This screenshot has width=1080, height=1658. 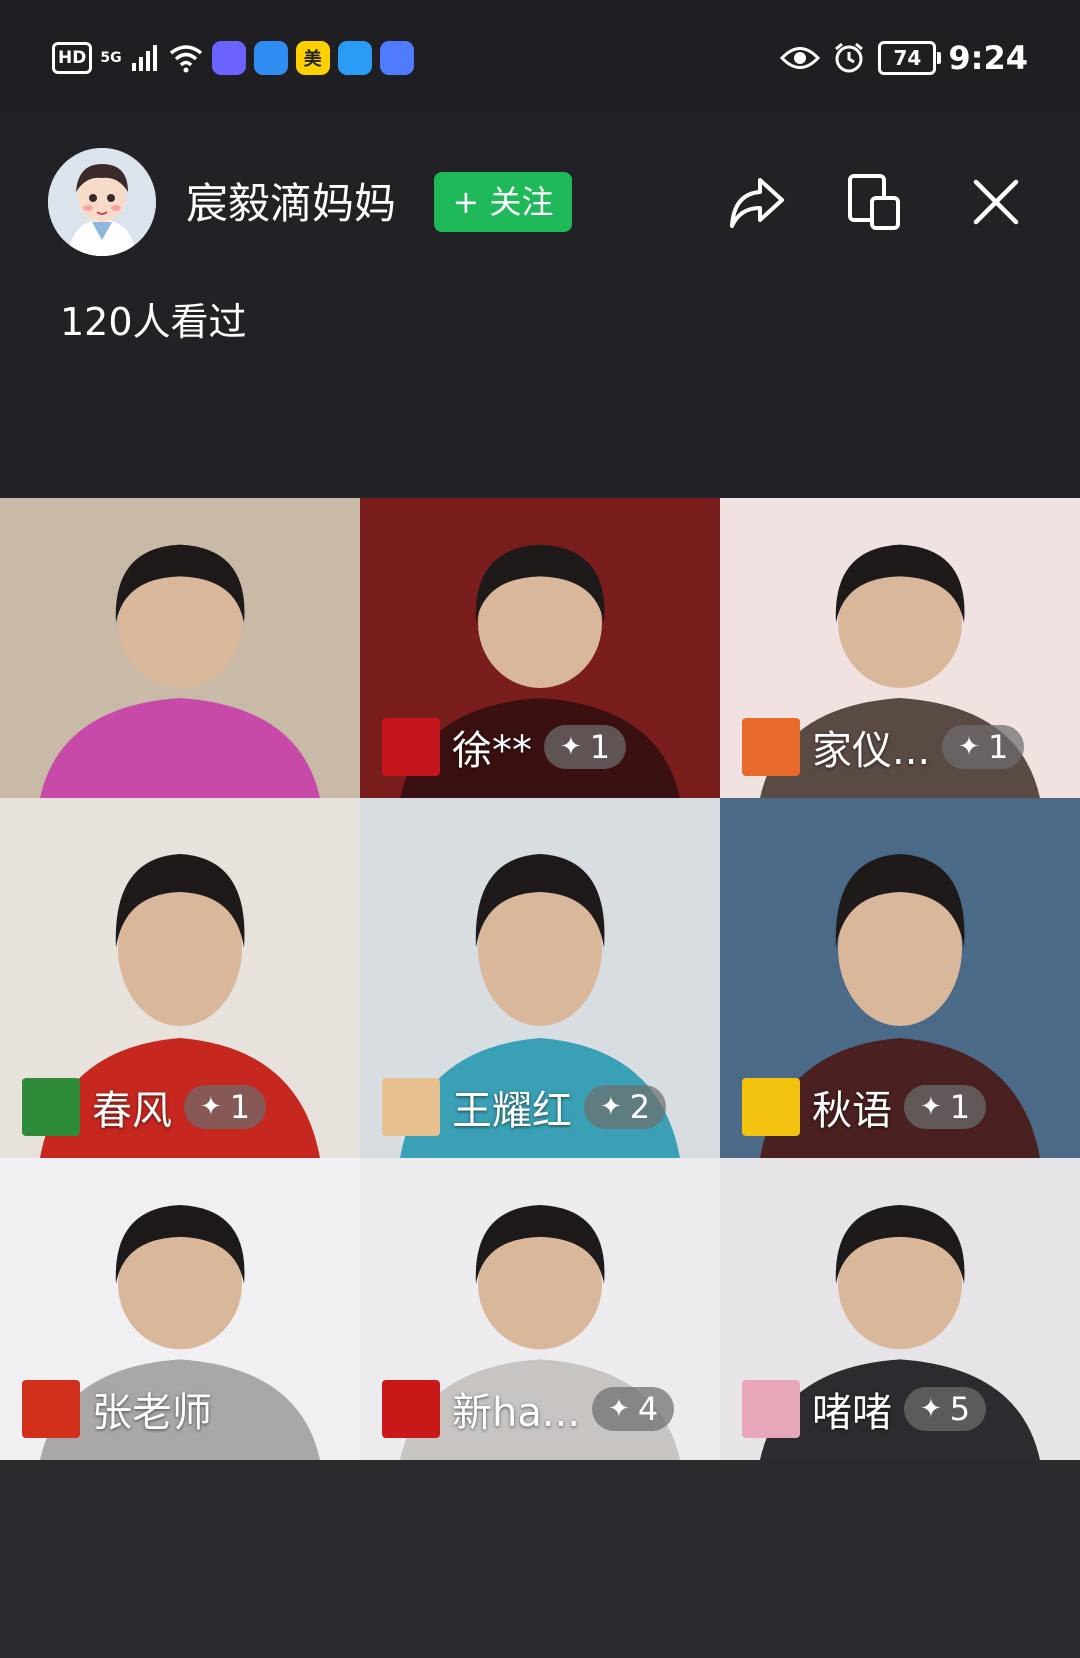 I want to click on video-frame, so click(x=180, y=648).